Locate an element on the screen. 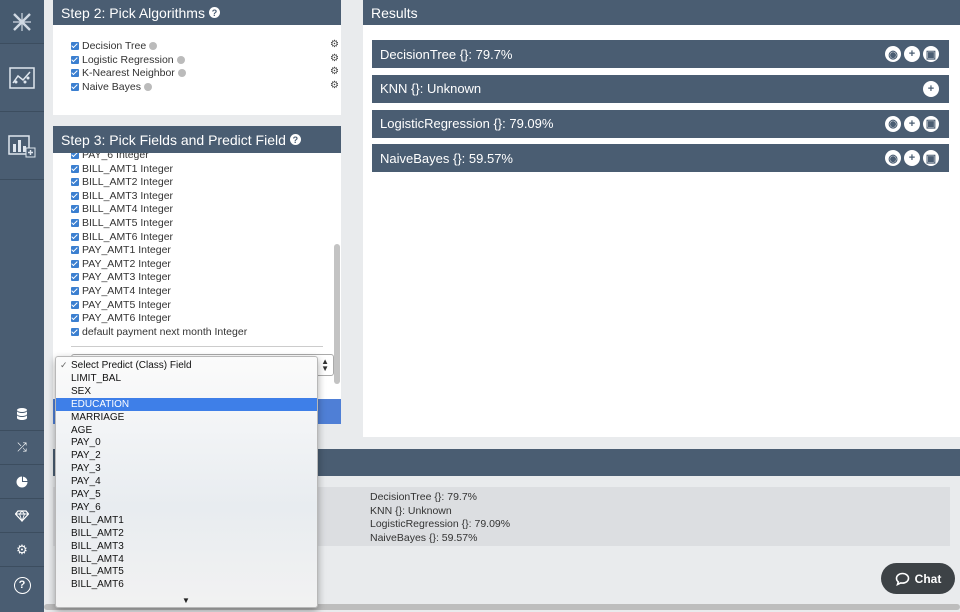  result-item: KNN {}: Unknown + is located at coordinates (660, 88).